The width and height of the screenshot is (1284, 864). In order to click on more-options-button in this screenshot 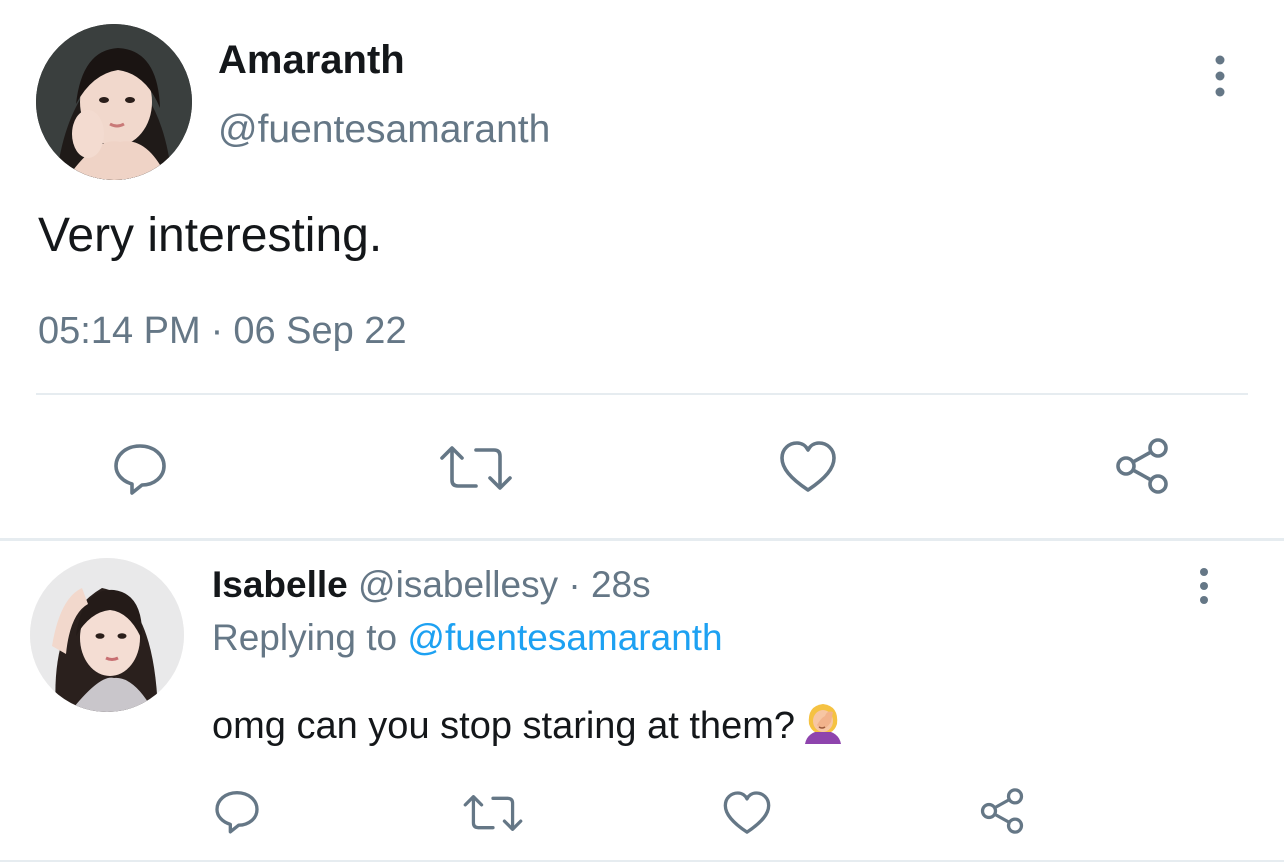, I will do `click(1220, 76)`.